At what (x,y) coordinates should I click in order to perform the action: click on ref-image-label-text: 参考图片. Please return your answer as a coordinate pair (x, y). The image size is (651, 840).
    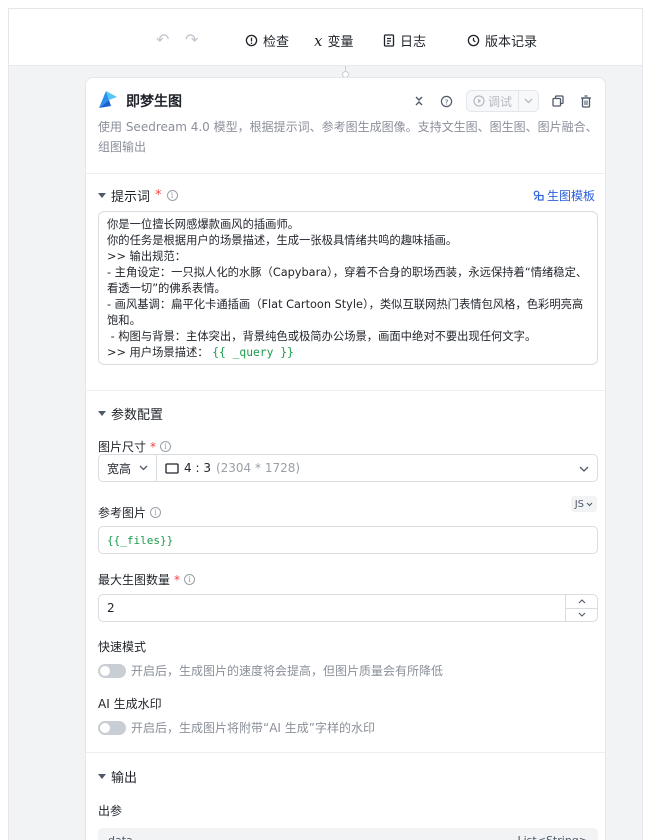
    Looking at the image, I should click on (122, 513).